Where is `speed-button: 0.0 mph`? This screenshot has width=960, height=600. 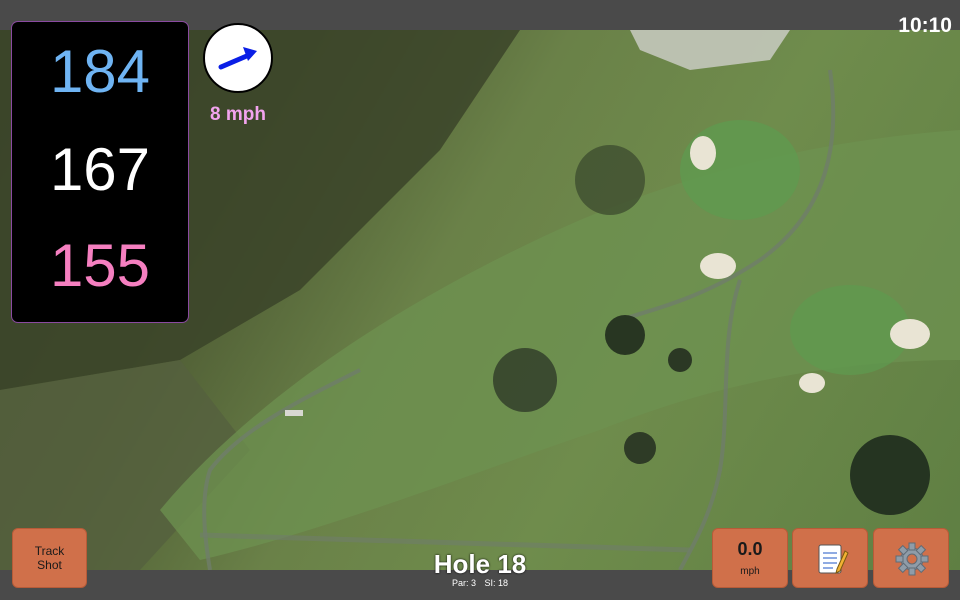
speed-button: 0.0 mph is located at coordinates (750, 558).